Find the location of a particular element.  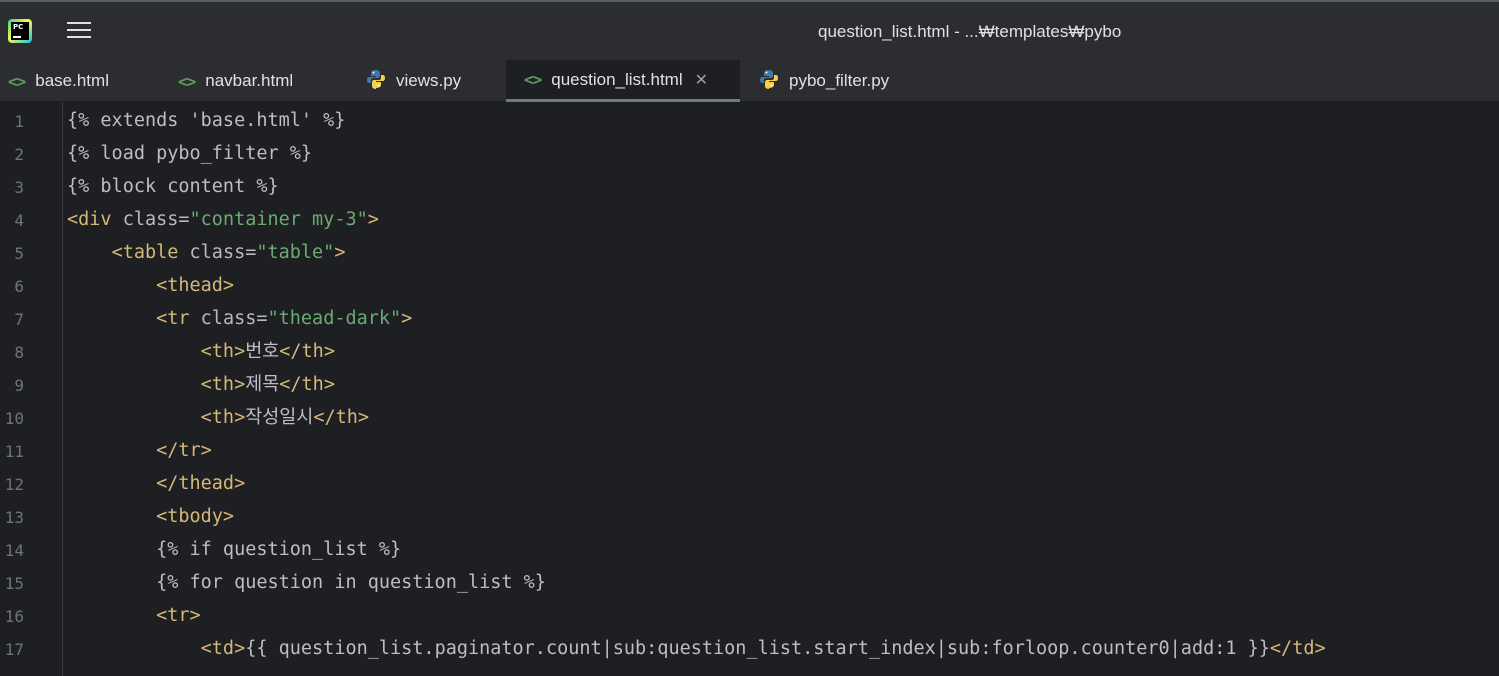

code-line: <thead> is located at coordinates (150, 286).